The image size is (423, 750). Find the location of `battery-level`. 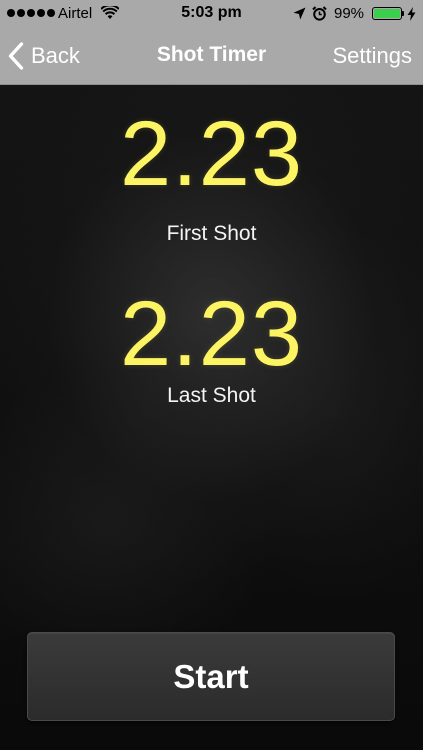

battery-level is located at coordinates (387, 13).